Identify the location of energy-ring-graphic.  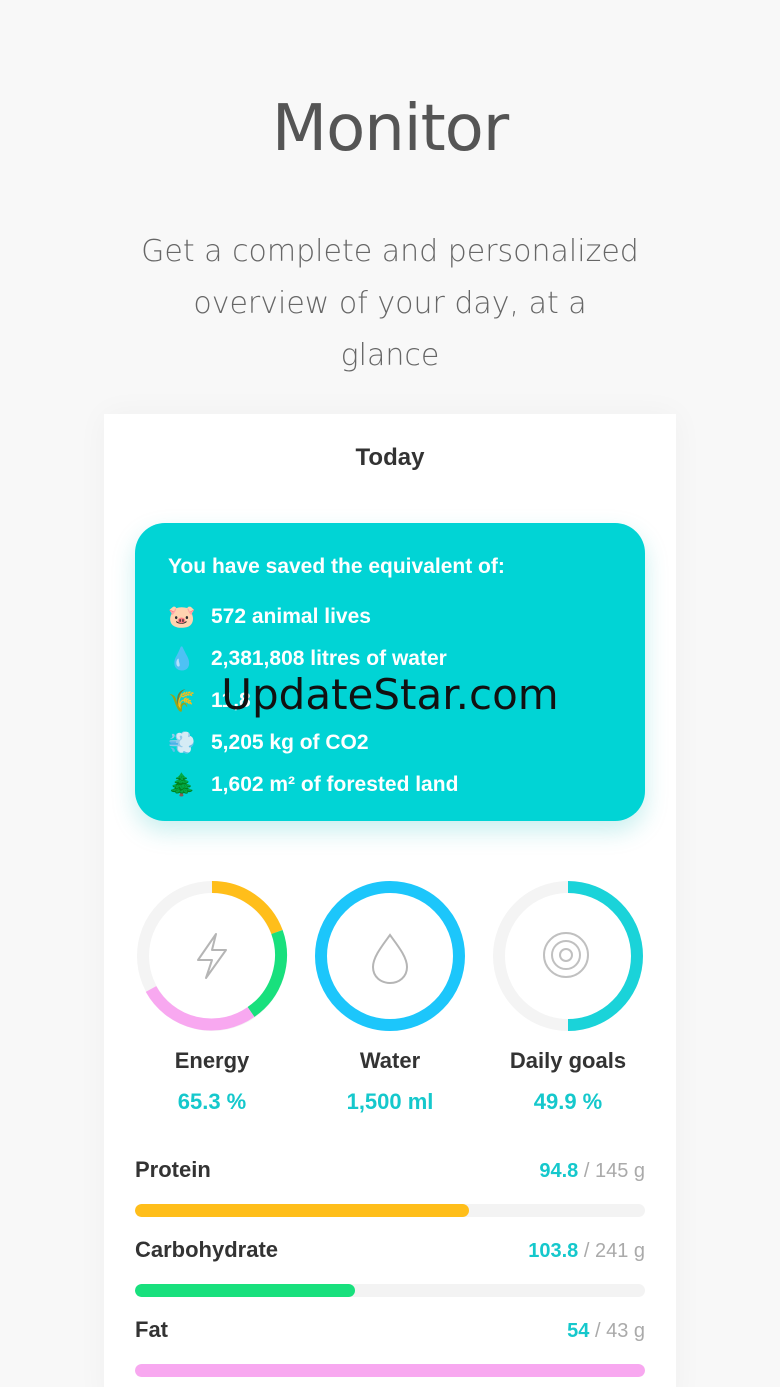
(212, 955).